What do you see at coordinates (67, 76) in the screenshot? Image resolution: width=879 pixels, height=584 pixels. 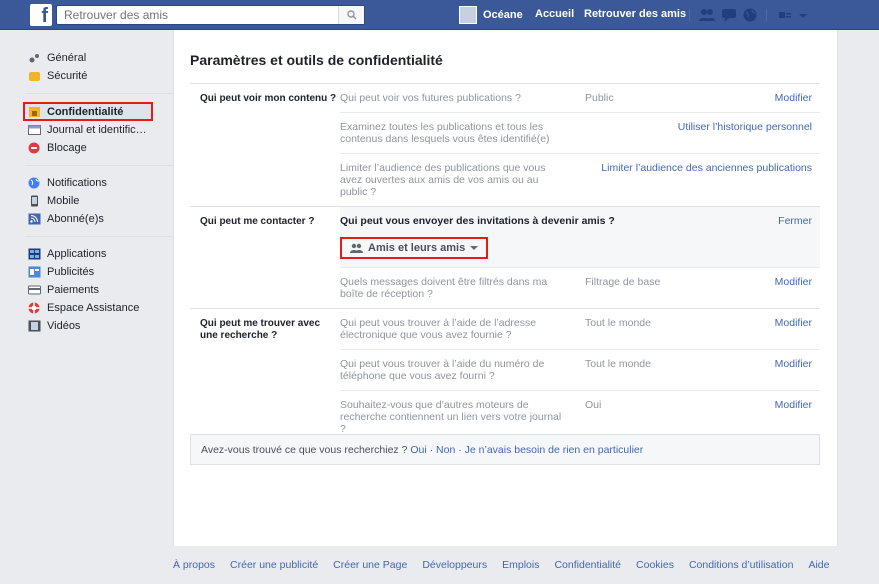 I see `sidebar-item-label: Sécurité` at bounding box center [67, 76].